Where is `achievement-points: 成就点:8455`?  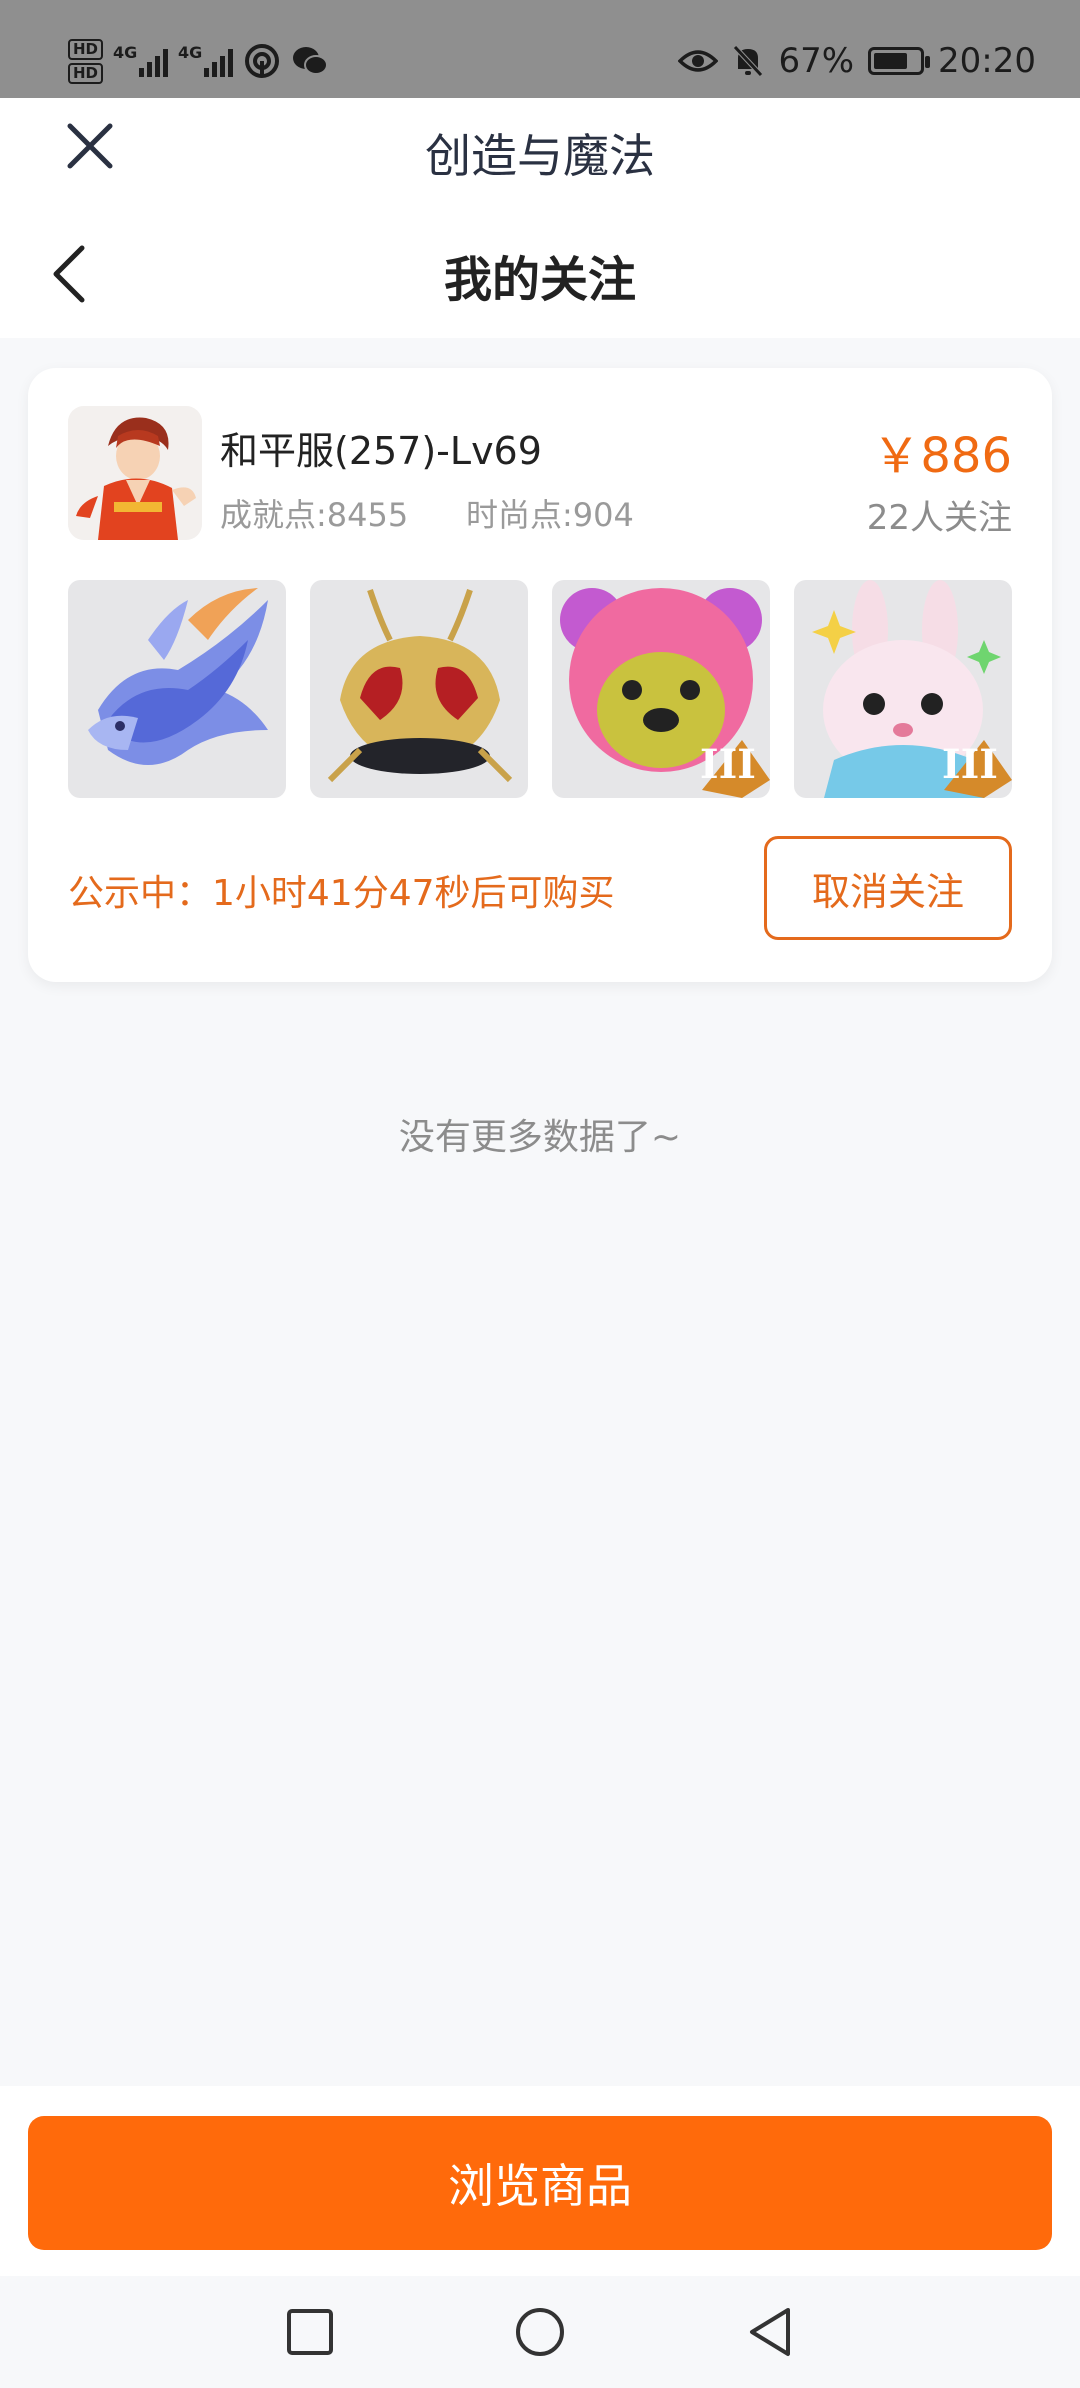
achievement-points: 成就点:8455 is located at coordinates (314, 515).